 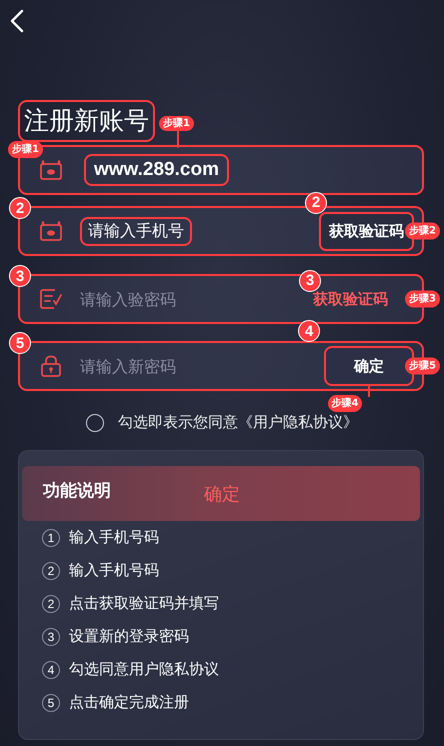 I want to click on step-tag: 步骤1, so click(x=176, y=123).